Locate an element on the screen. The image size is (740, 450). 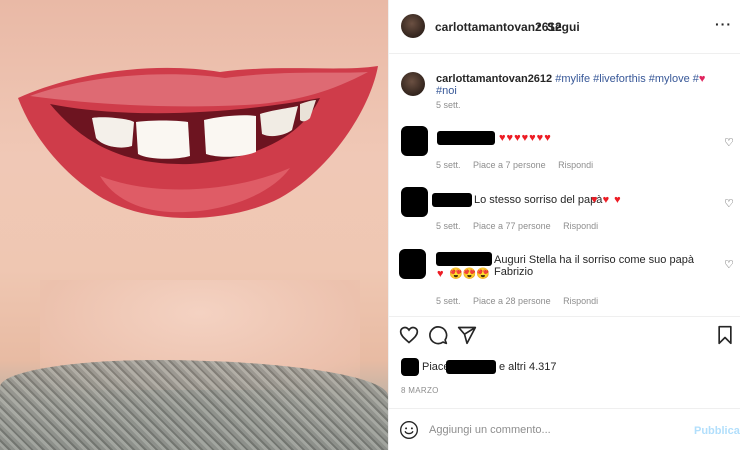
action-bar is located at coordinates (564, 336).